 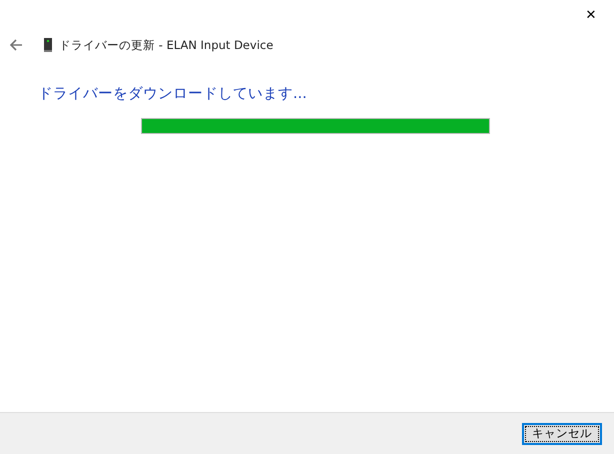 I want to click on window-title: ドライバーの更新 - ELAN Input Device, so click(x=166, y=45).